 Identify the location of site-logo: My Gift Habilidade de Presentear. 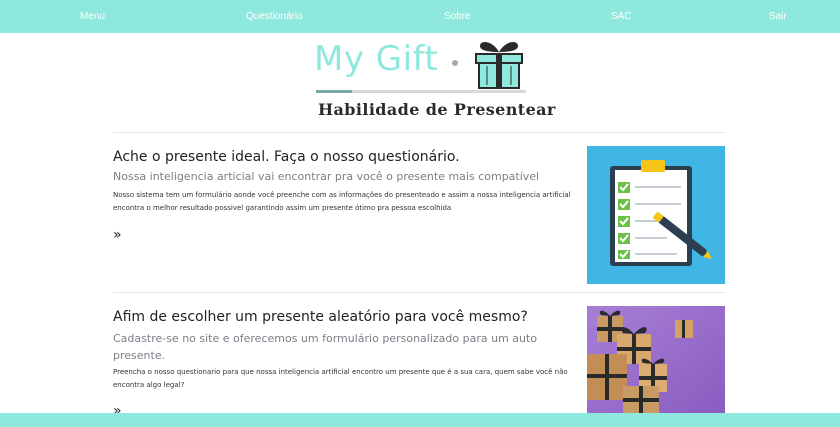
(432, 82).